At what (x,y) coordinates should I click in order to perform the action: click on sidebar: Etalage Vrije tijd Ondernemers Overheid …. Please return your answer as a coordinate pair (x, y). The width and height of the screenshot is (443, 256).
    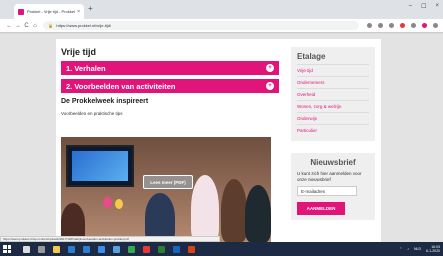
    Looking at the image, I should click on (333, 133).